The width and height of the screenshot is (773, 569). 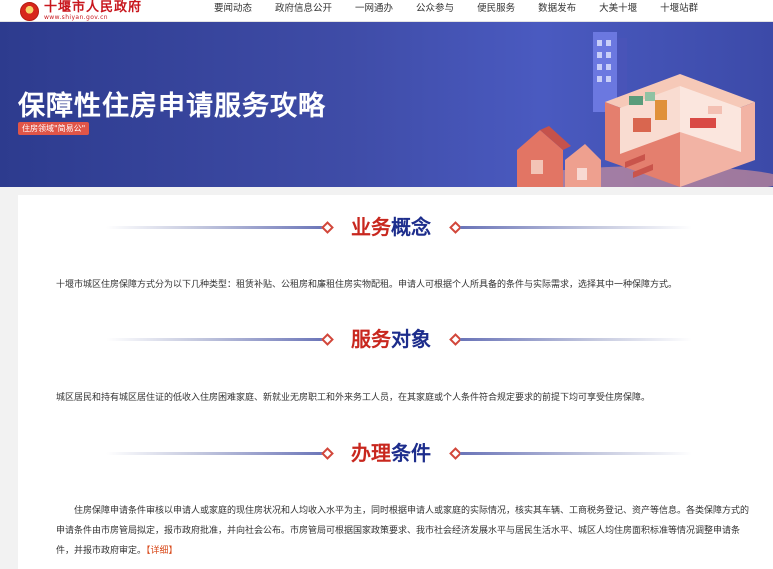 I want to click on nav-item-data: 数据发布, so click(x=557, y=10).